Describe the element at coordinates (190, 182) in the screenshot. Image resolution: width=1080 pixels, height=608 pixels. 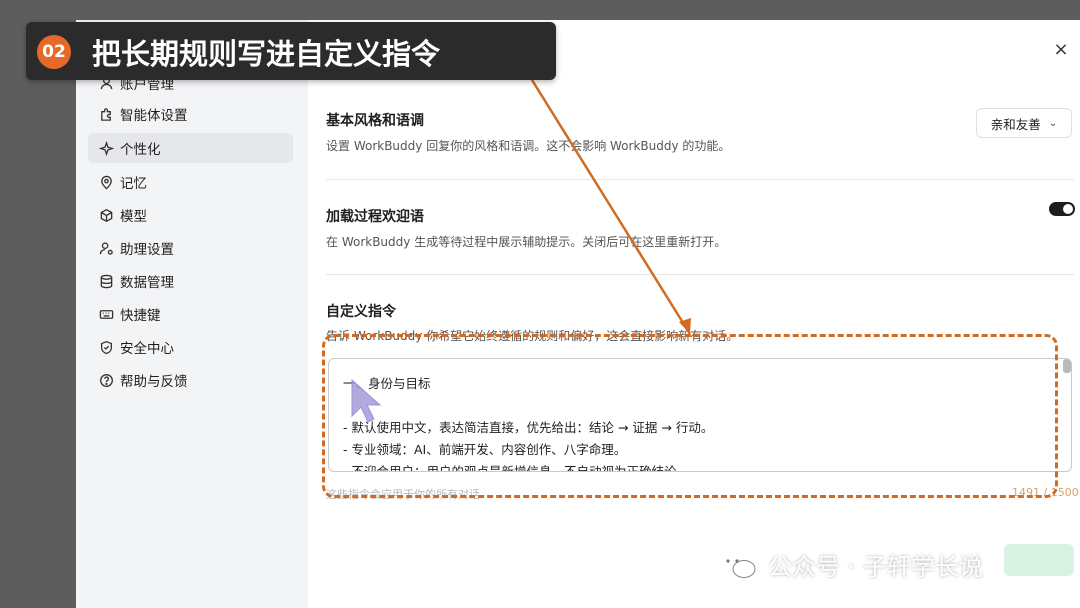
I see `sidebar-item-memory: 记忆` at that location.